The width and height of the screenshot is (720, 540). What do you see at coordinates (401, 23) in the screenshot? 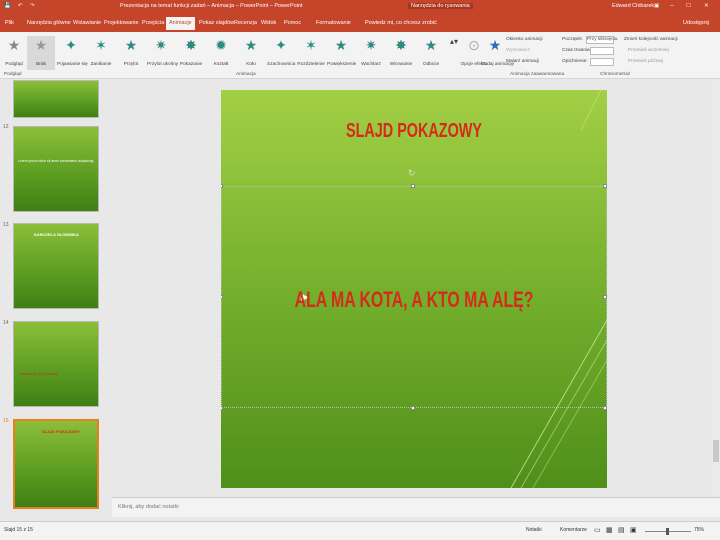
I see `tell-me-search: Powiedz mi, co chcesz zrobić` at bounding box center [401, 23].